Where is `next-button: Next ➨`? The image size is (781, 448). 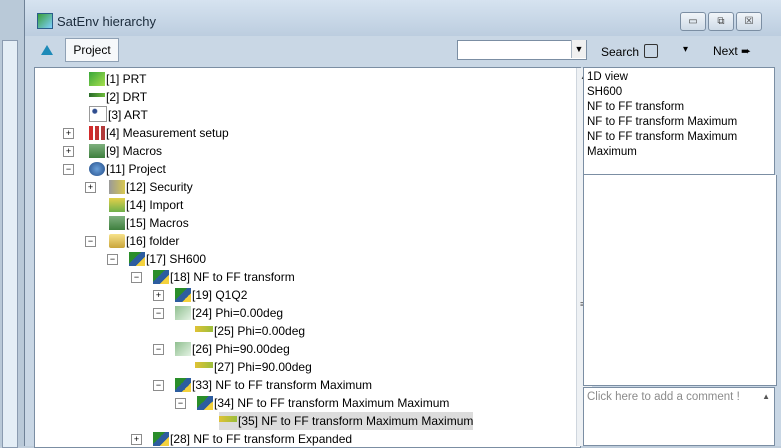 next-button: Next ➨ is located at coordinates (732, 51).